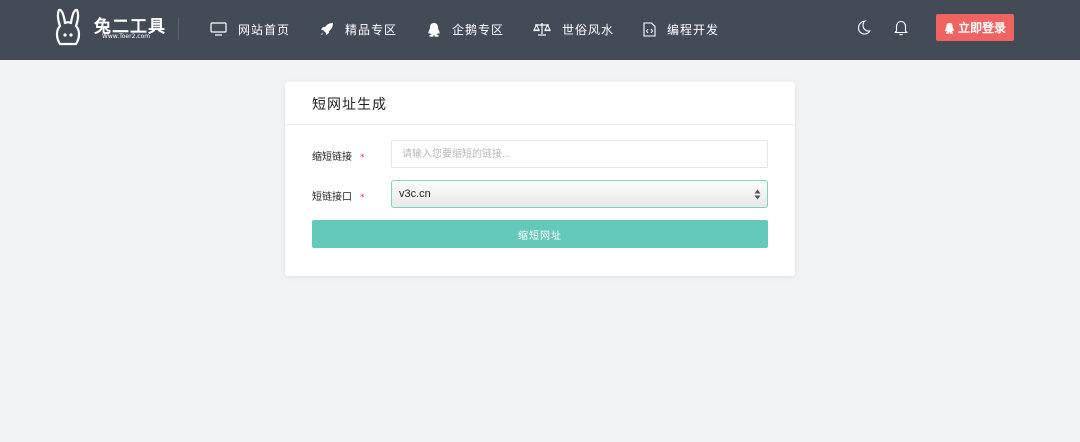  What do you see at coordinates (349, 105) in the screenshot?
I see `card-title: 短网址生成` at bounding box center [349, 105].